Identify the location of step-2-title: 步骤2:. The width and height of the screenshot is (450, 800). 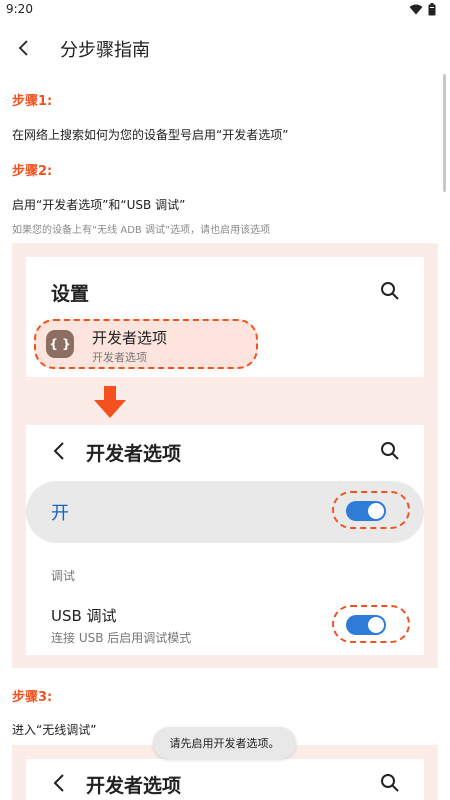
(32, 171).